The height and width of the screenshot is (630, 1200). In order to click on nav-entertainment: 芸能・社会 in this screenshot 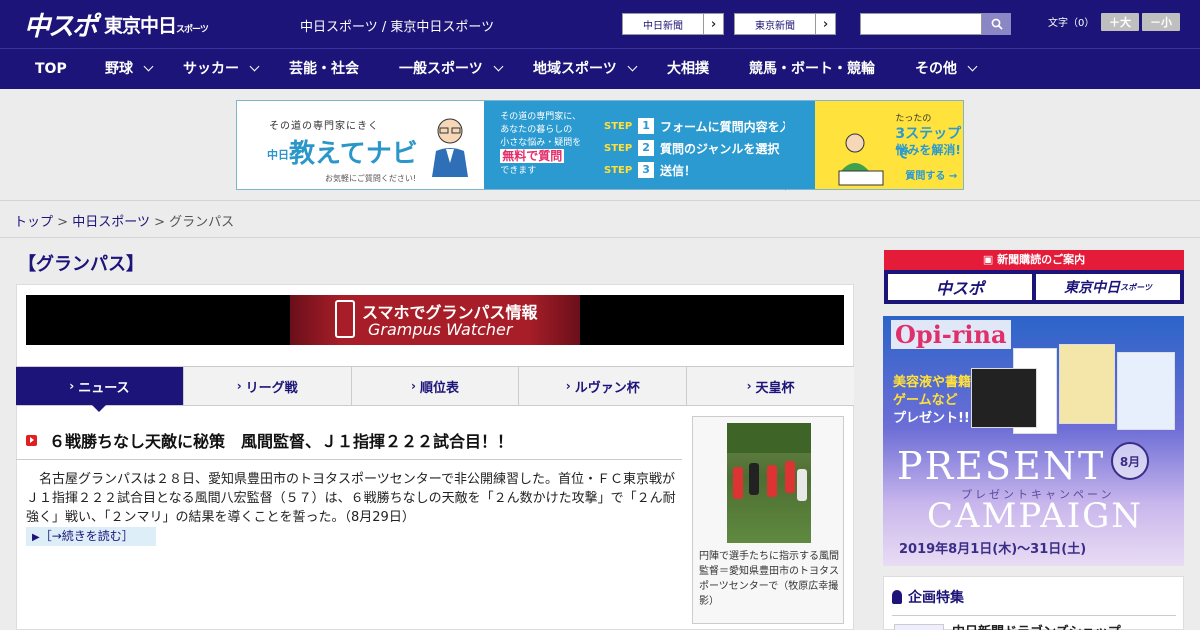, I will do `click(324, 69)`.